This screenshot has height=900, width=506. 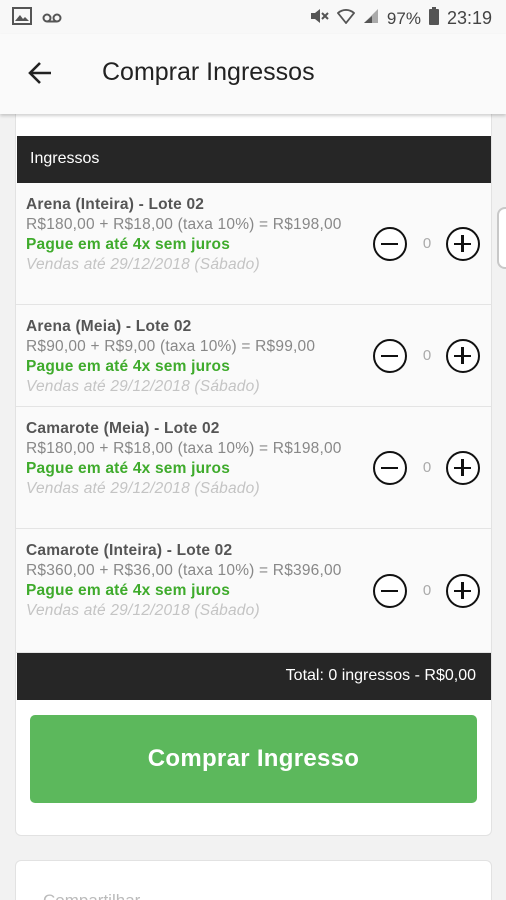 What do you see at coordinates (115, 204) in the screenshot?
I see `ticket-name: Arena (Inteira) - Lote 02` at bounding box center [115, 204].